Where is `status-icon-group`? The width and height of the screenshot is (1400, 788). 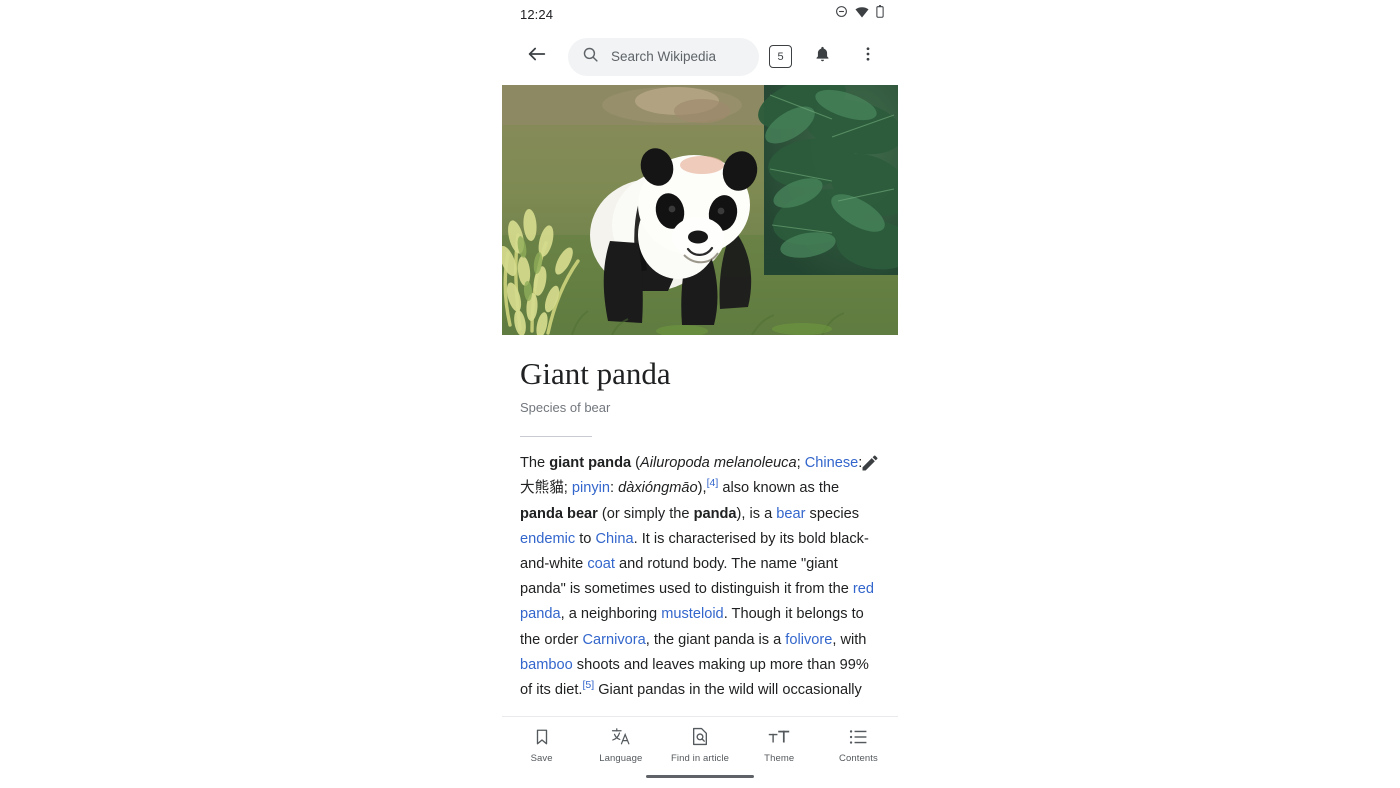 status-icon-group is located at coordinates (859, 14).